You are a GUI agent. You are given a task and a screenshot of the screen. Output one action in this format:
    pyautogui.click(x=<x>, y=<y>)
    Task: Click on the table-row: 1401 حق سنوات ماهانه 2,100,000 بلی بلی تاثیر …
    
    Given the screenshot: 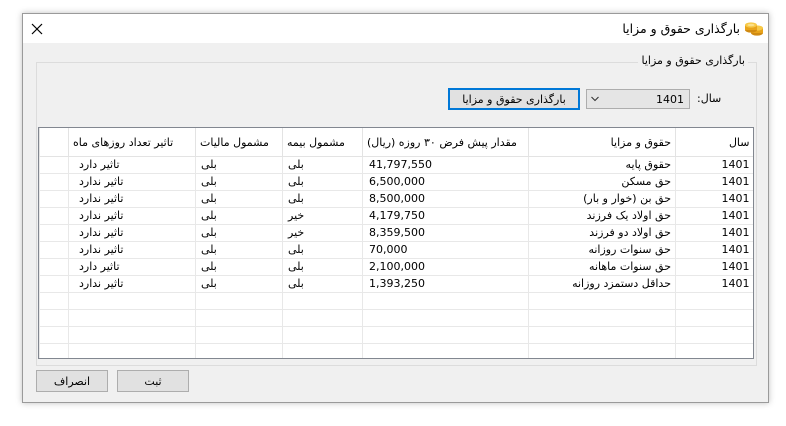 What is the action you would take?
    pyautogui.click(x=396, y=267)
    